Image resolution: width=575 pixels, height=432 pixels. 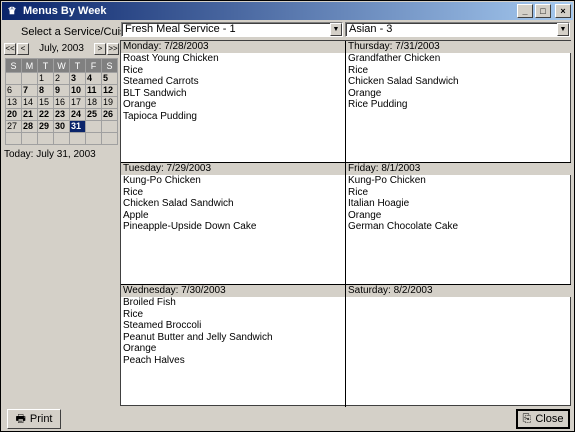 I want to click on next-month-button: >, so click(x=100, y=48).